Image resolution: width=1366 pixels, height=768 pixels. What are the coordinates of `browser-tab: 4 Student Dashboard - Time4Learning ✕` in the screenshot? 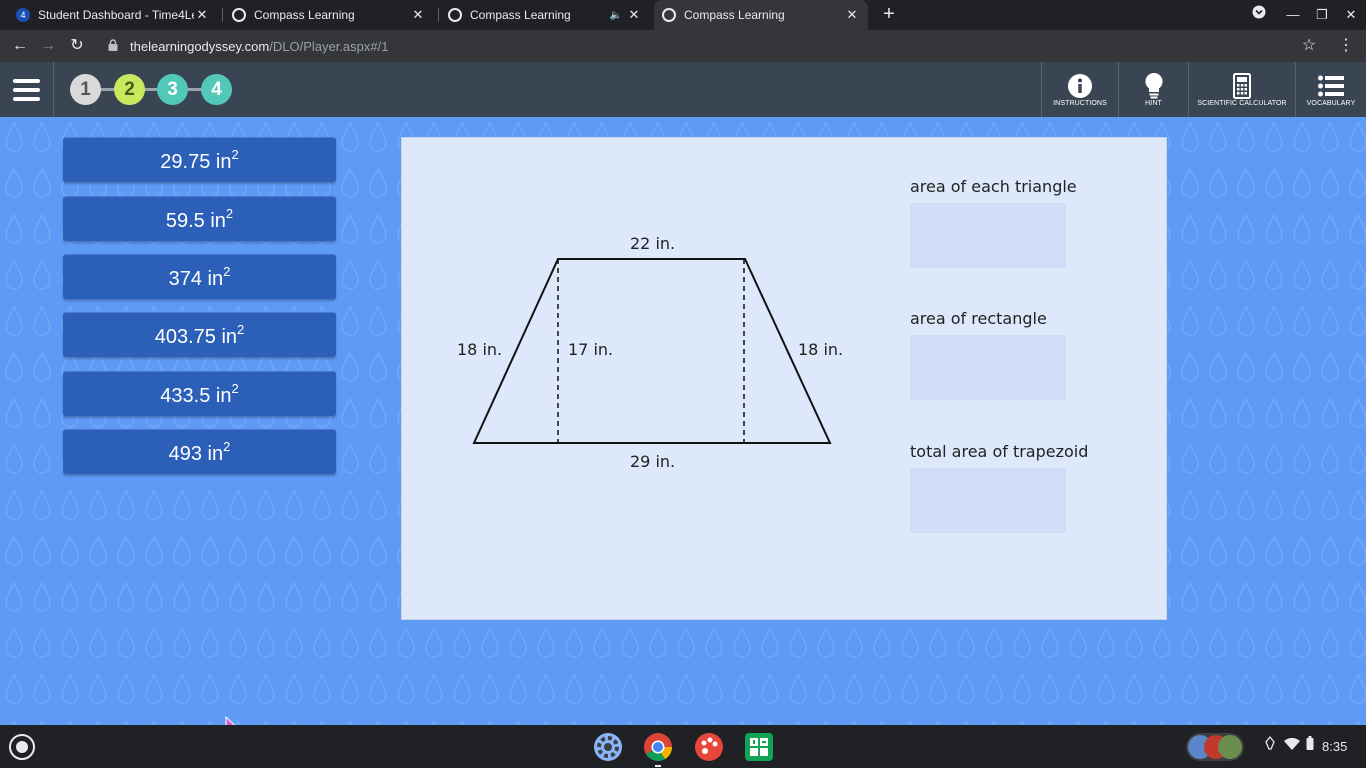 It's located at (113, 15).